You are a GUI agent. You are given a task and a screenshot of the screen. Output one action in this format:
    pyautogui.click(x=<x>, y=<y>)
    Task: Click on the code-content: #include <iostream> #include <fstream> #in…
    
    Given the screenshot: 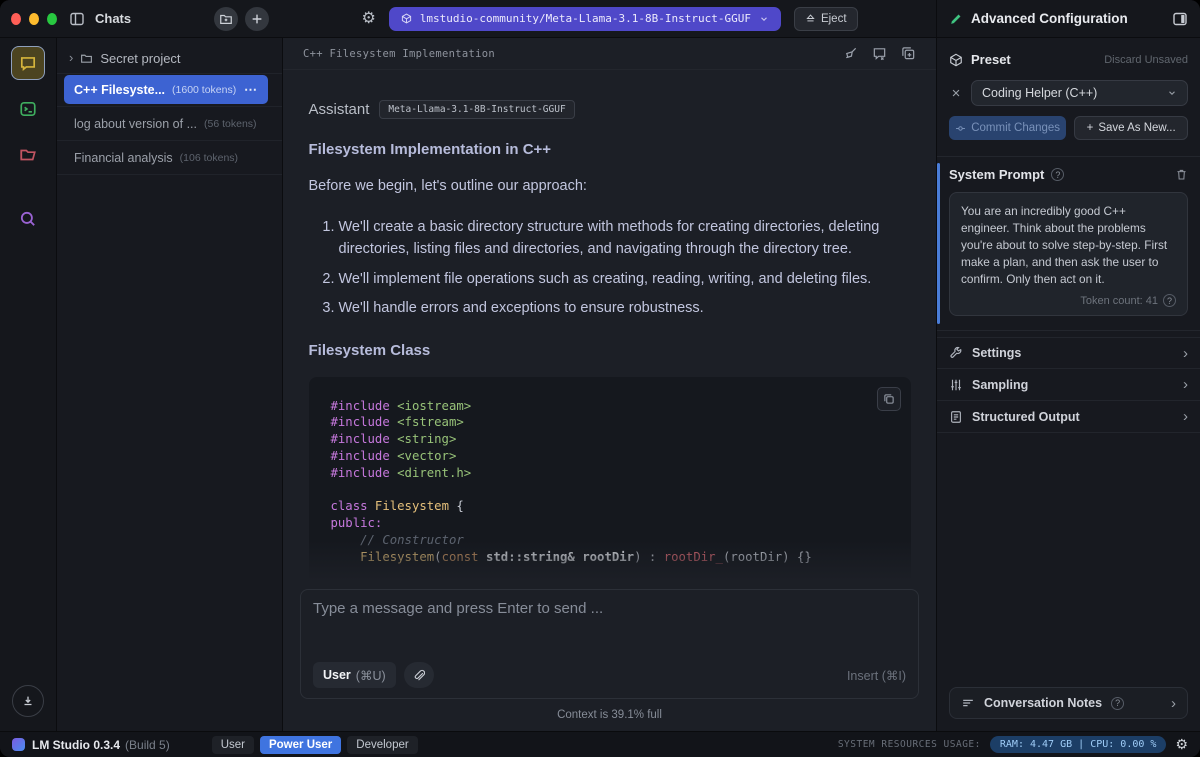 What is the action you would take?
    pyautogui.click(x=610, y=492)
    